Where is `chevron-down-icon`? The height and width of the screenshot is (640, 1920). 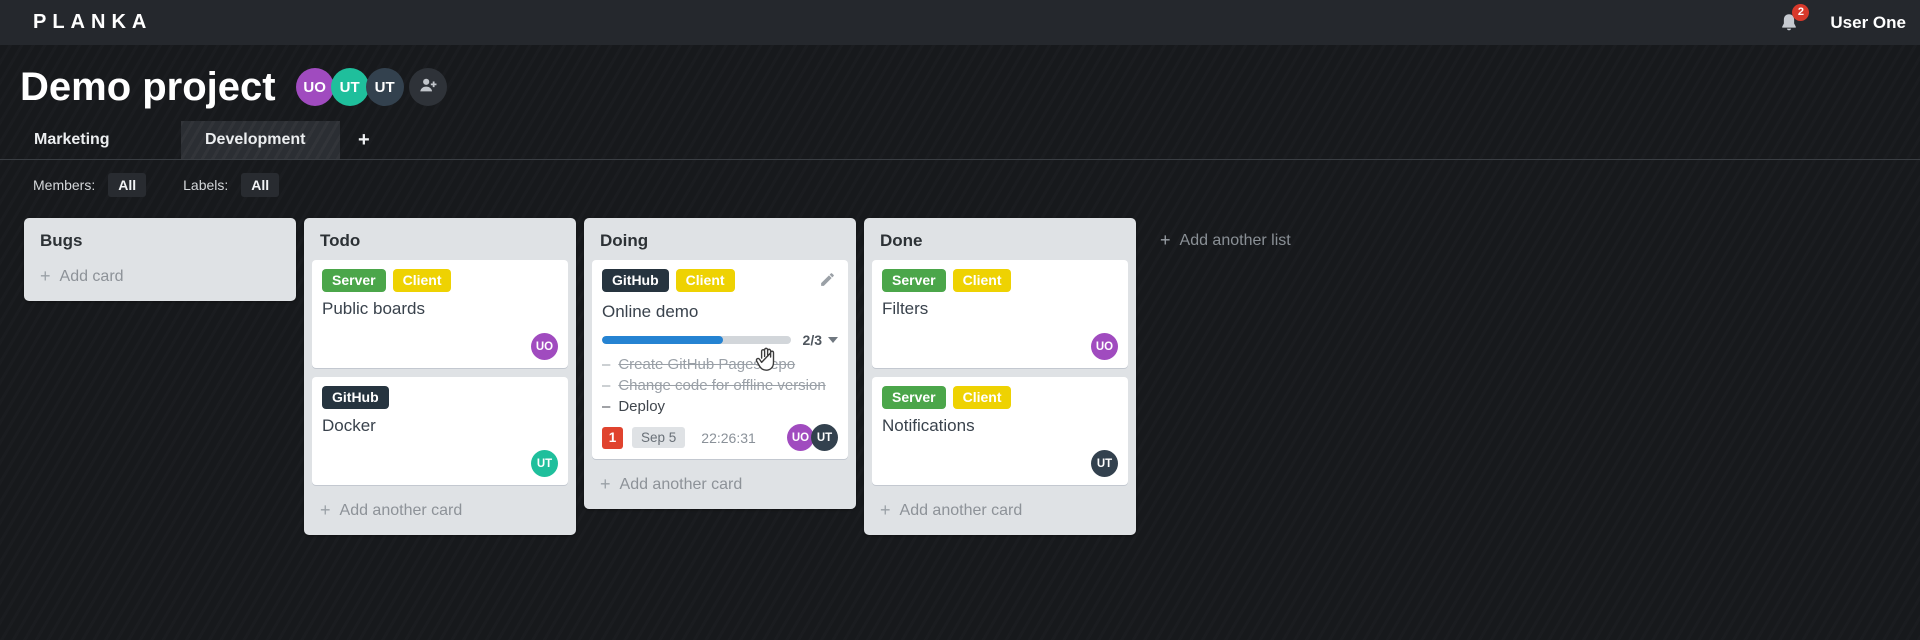 chevron-down-icon is located at coordinates (833, 340).